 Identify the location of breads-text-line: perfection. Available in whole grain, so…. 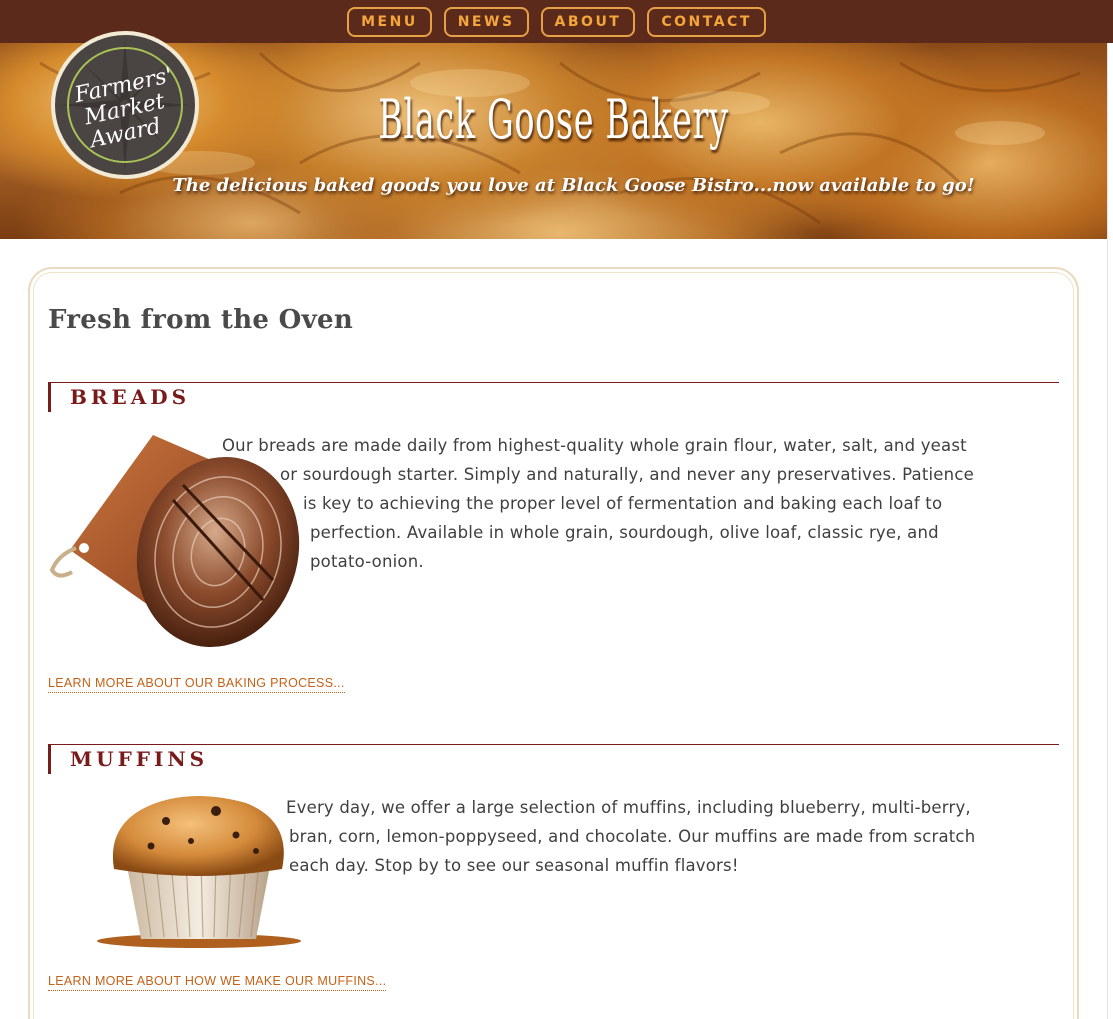
(624, 532).